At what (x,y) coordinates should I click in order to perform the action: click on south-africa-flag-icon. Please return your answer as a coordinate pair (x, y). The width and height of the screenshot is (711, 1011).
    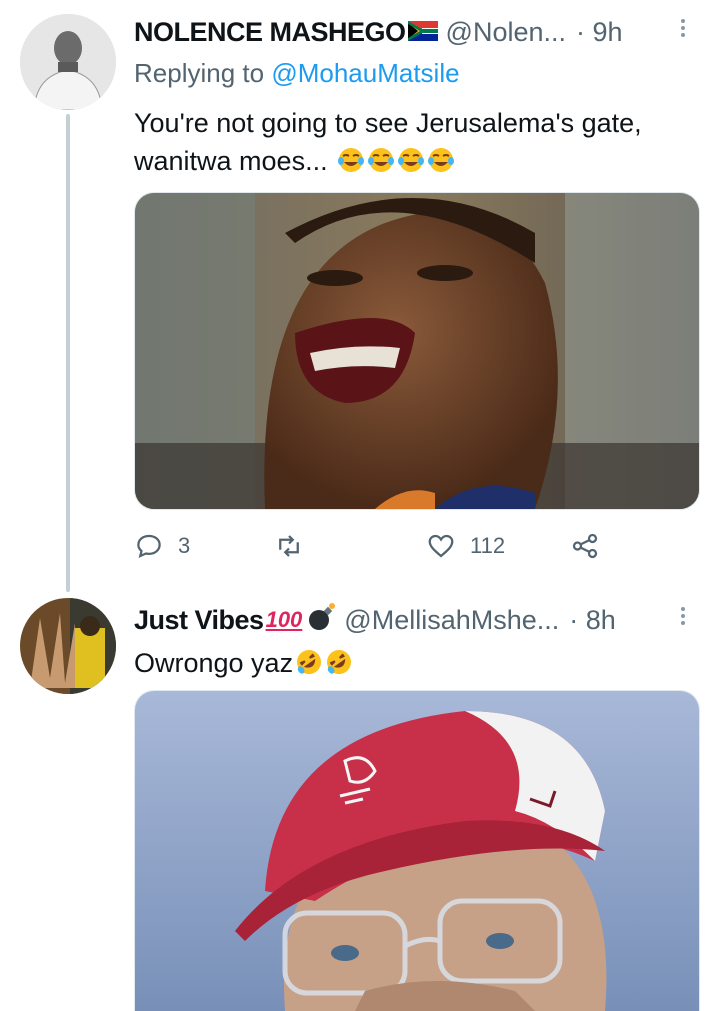
    Looking at the image, I should click on (422, 32).